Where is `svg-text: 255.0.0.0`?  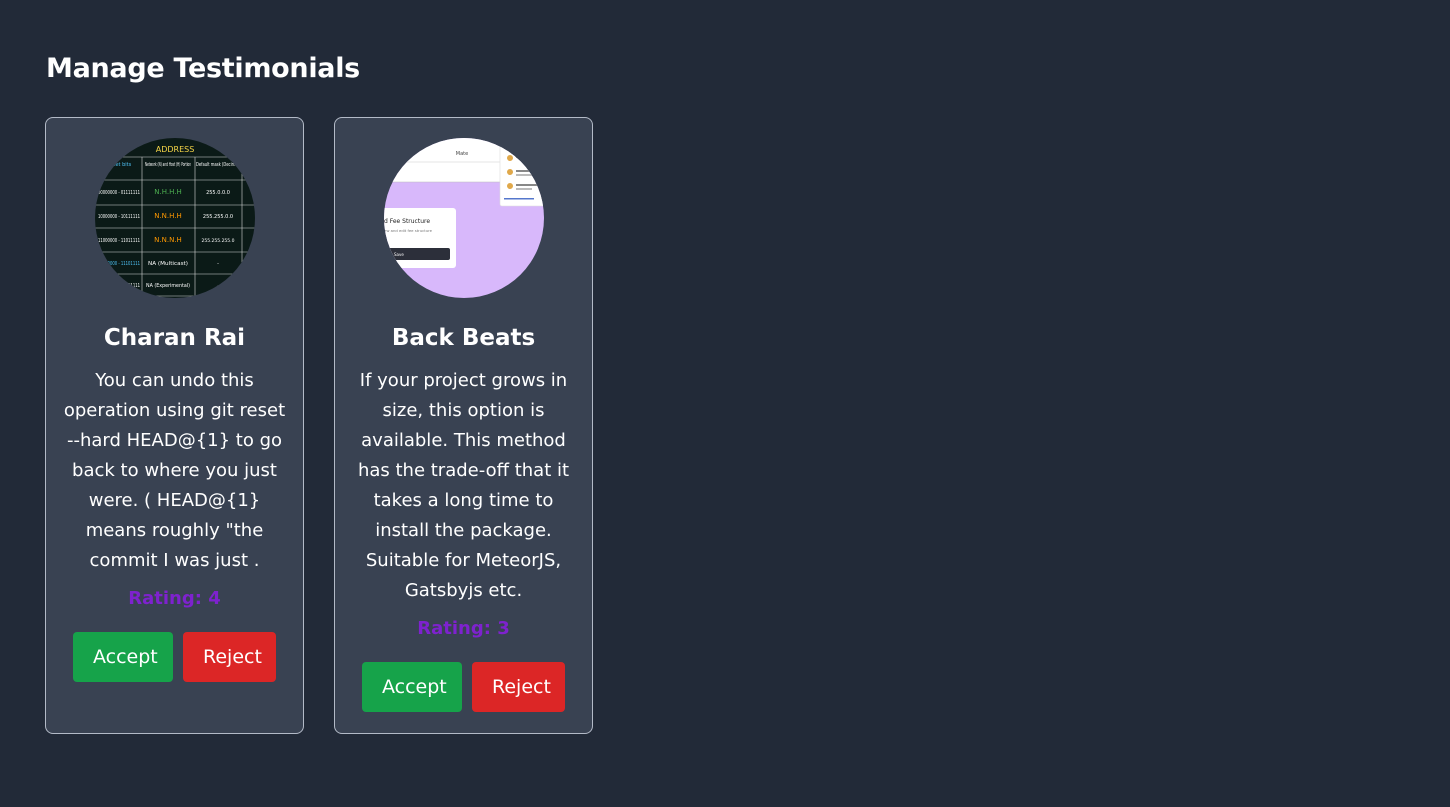
svg-text: 255.0.0.0 is located at coordinates (218, 193).